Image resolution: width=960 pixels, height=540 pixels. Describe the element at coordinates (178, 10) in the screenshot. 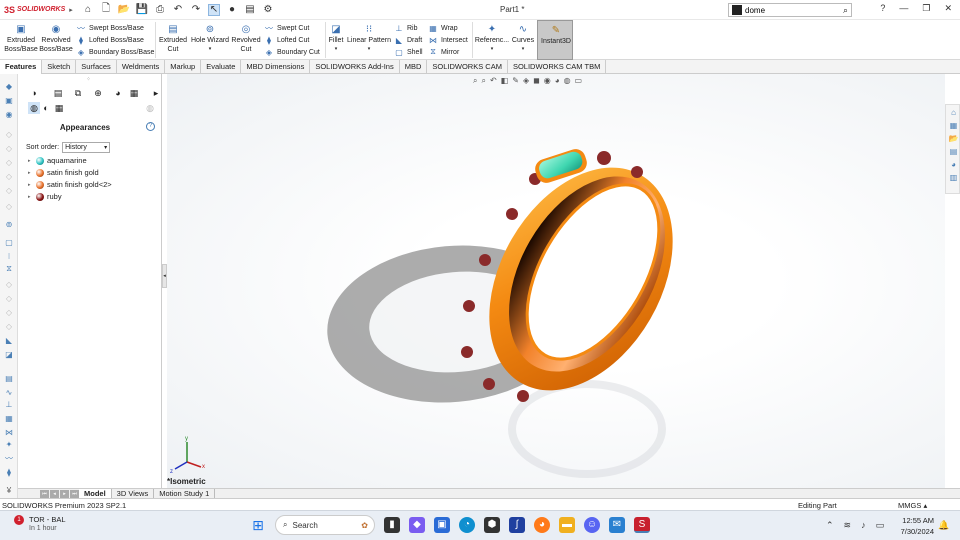

I see `undo-icon: ↶` at that location.